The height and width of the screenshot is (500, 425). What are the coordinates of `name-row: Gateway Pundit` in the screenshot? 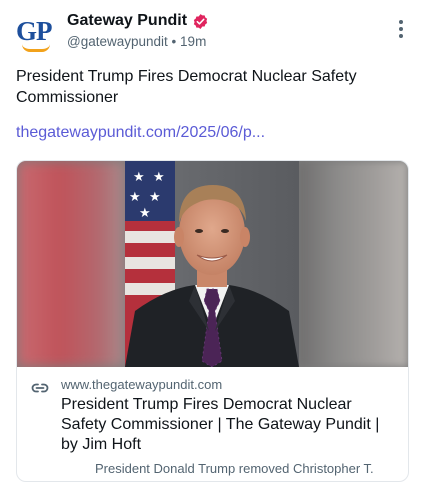 It's located at (138, 21).